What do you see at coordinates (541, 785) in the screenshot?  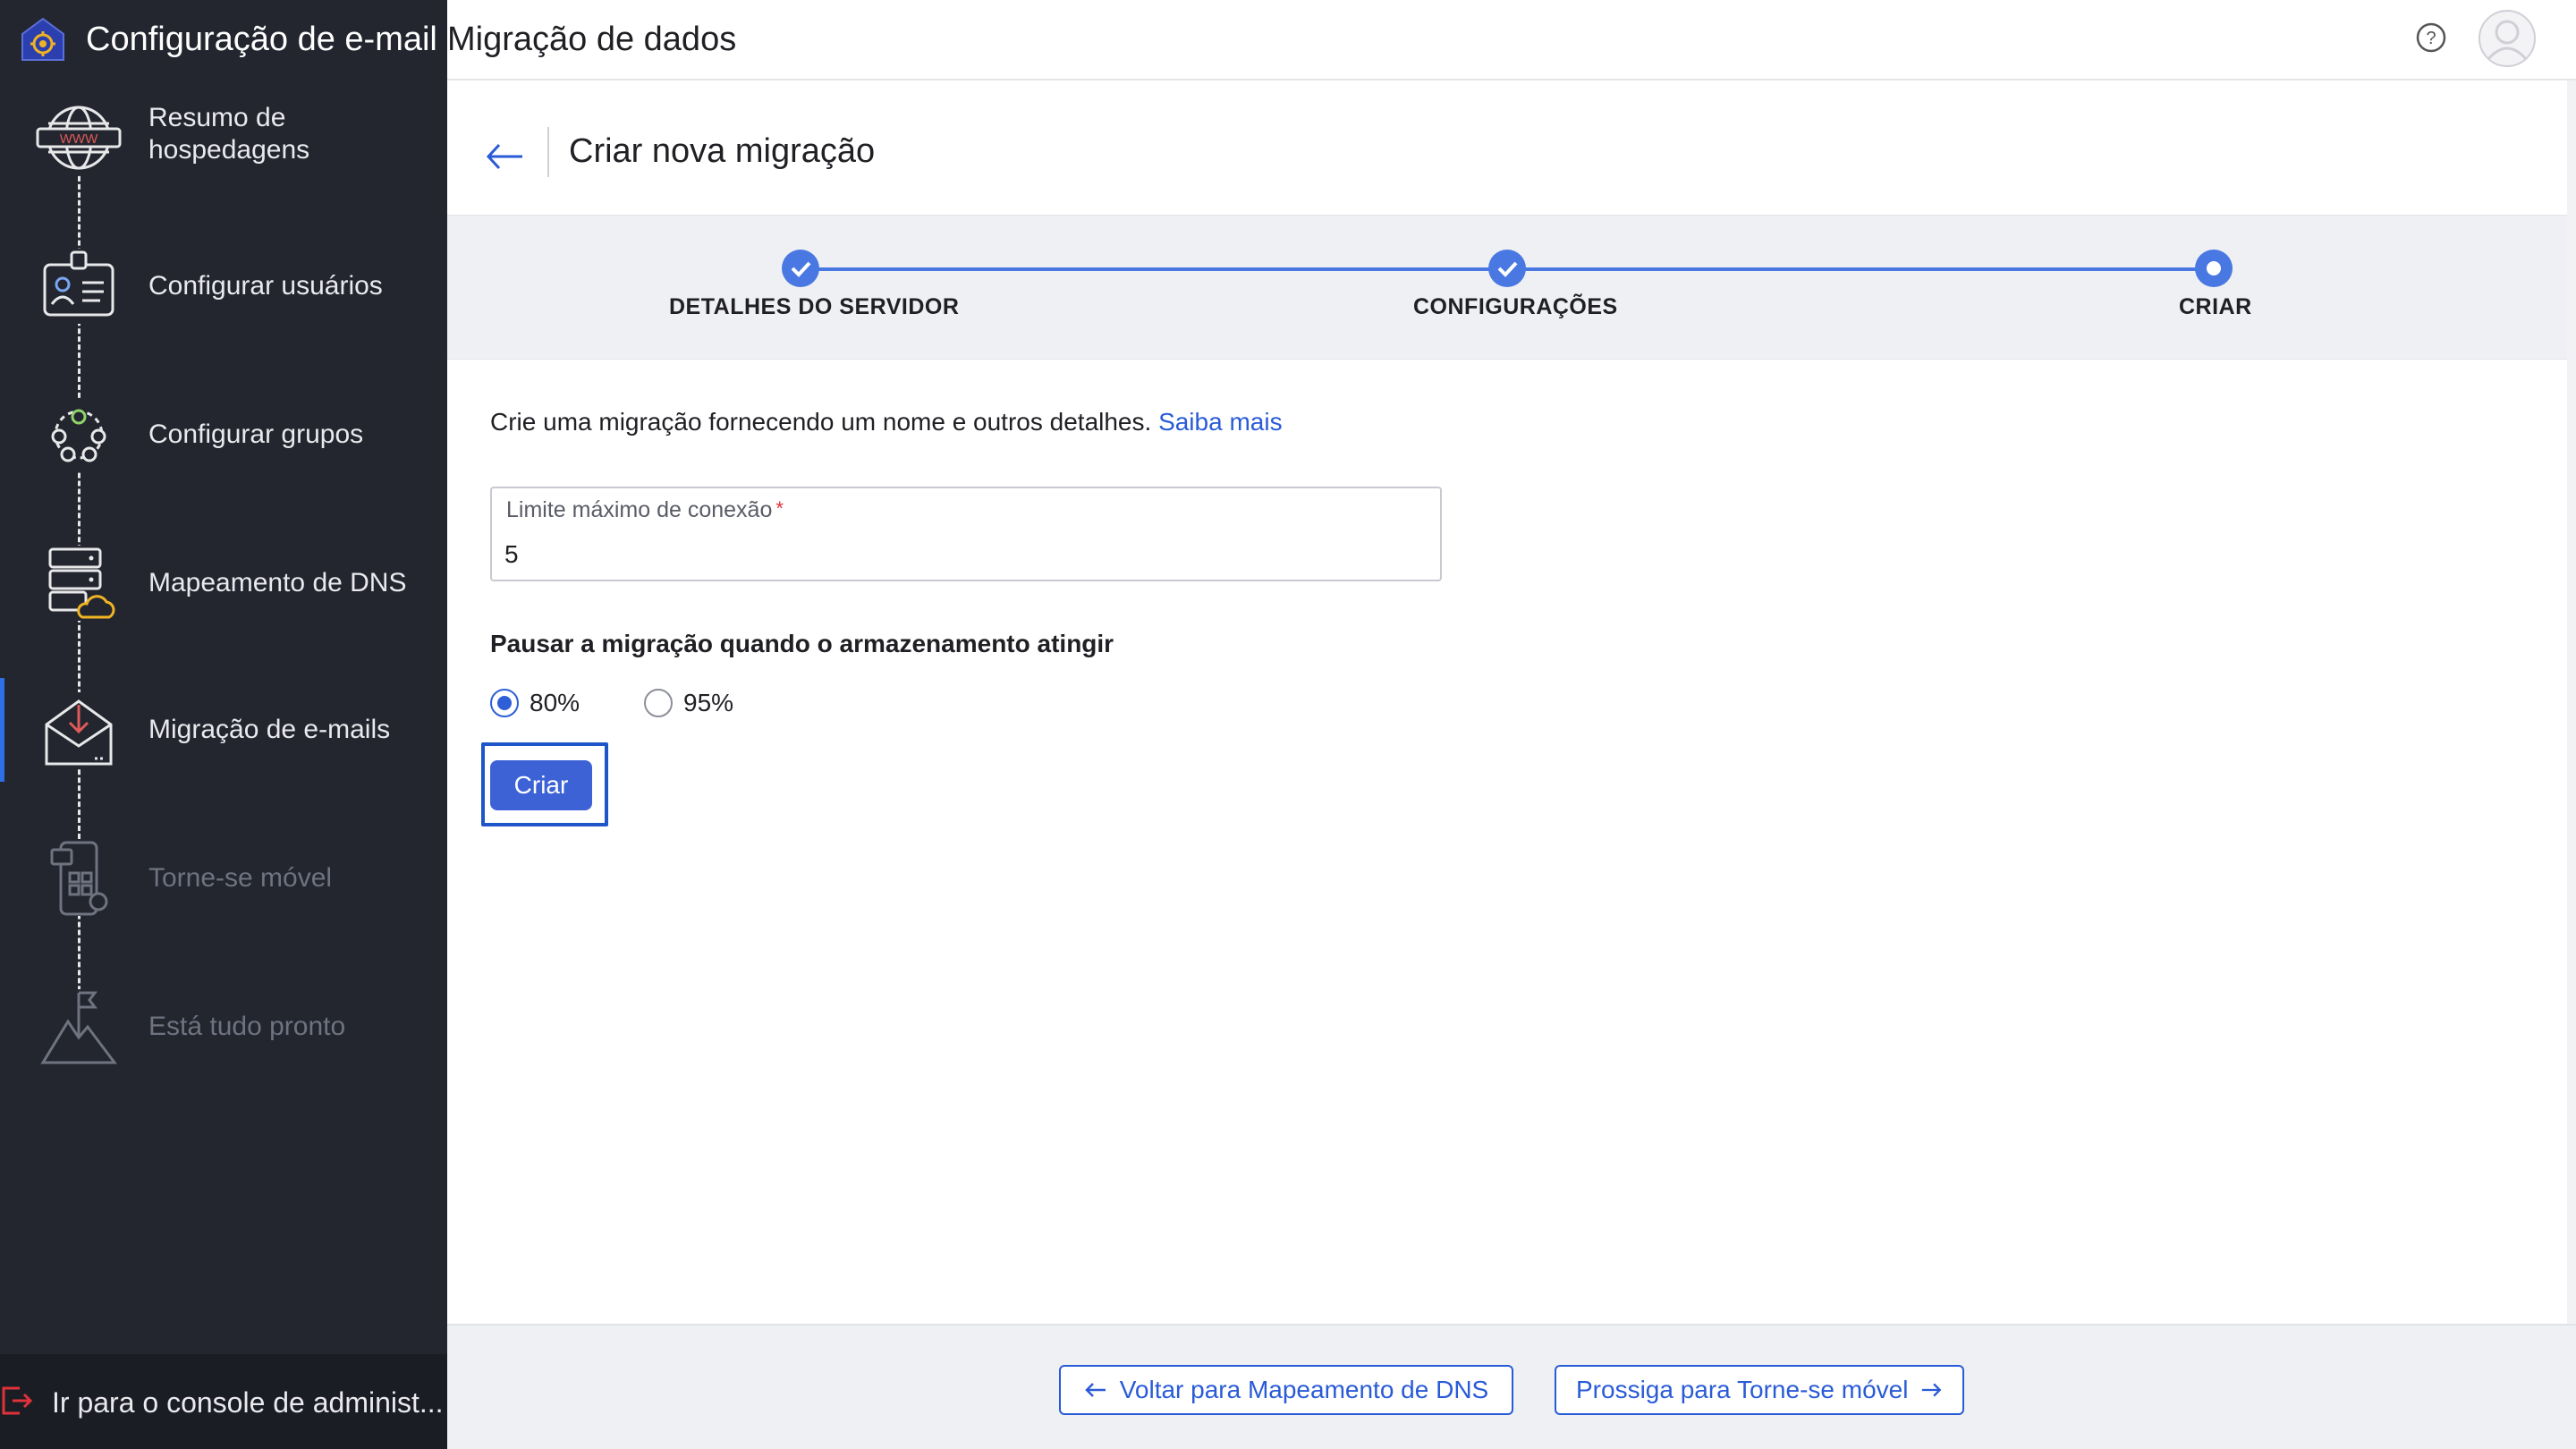 I see `create-button: Criar` at bounding box center [541, 785].